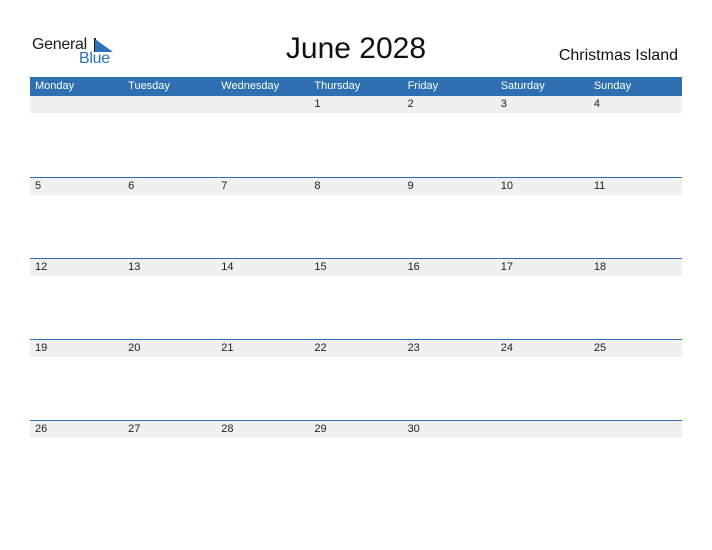  Describe the element at coordinates (506, 267) in the screenshot. I see `day-cell: 17` at that location.